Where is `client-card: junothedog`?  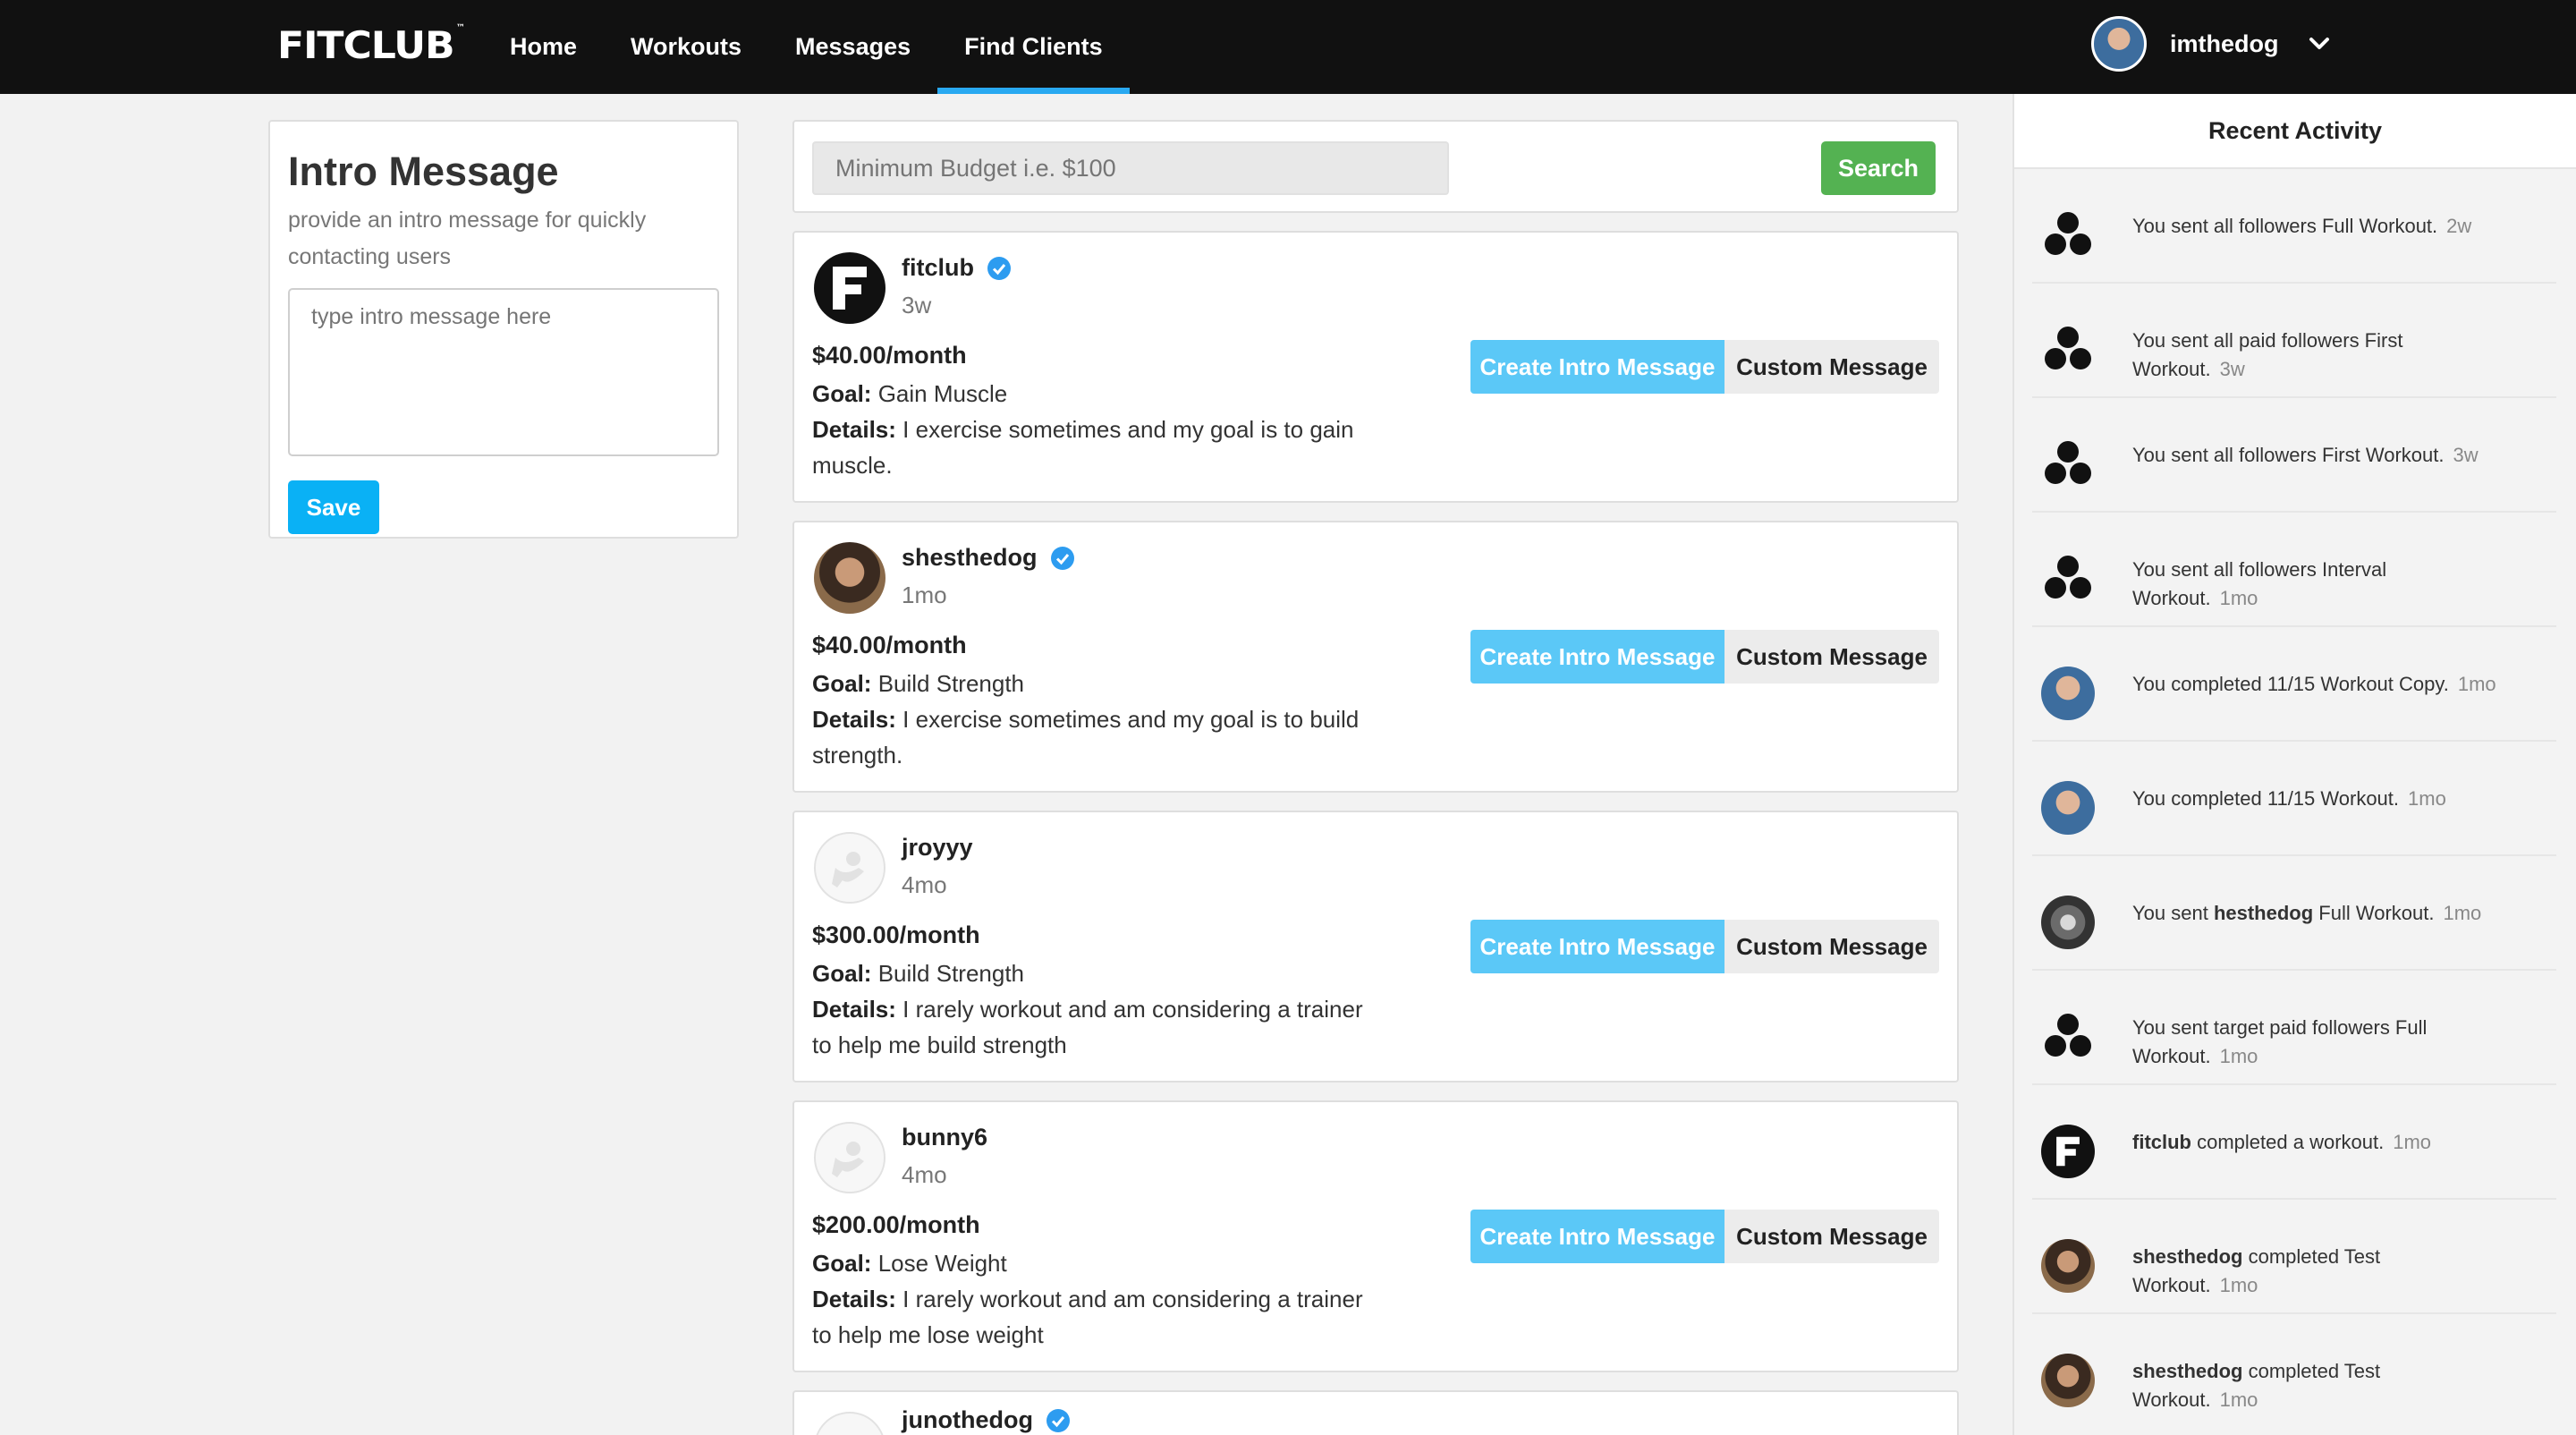
client-card: junothedog is located at coordinates (1375, 1412).